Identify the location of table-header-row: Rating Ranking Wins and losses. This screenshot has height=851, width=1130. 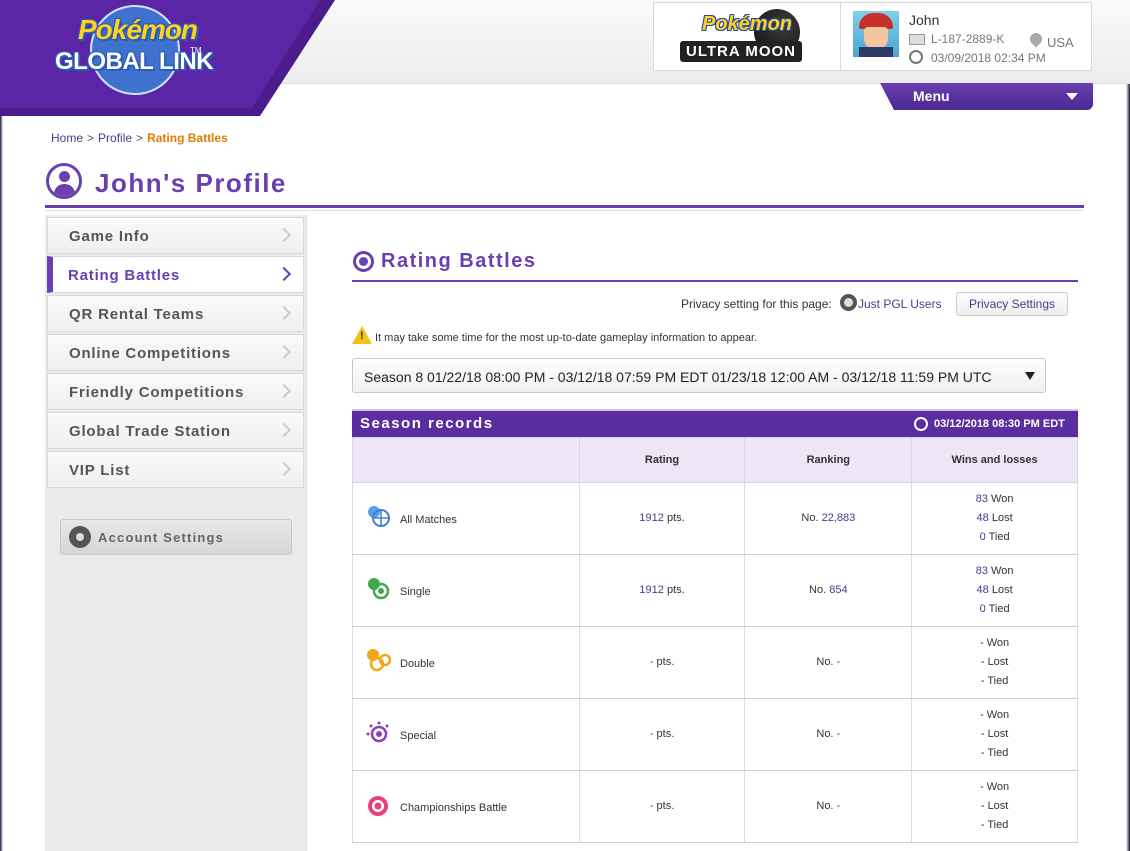
(715, 460).